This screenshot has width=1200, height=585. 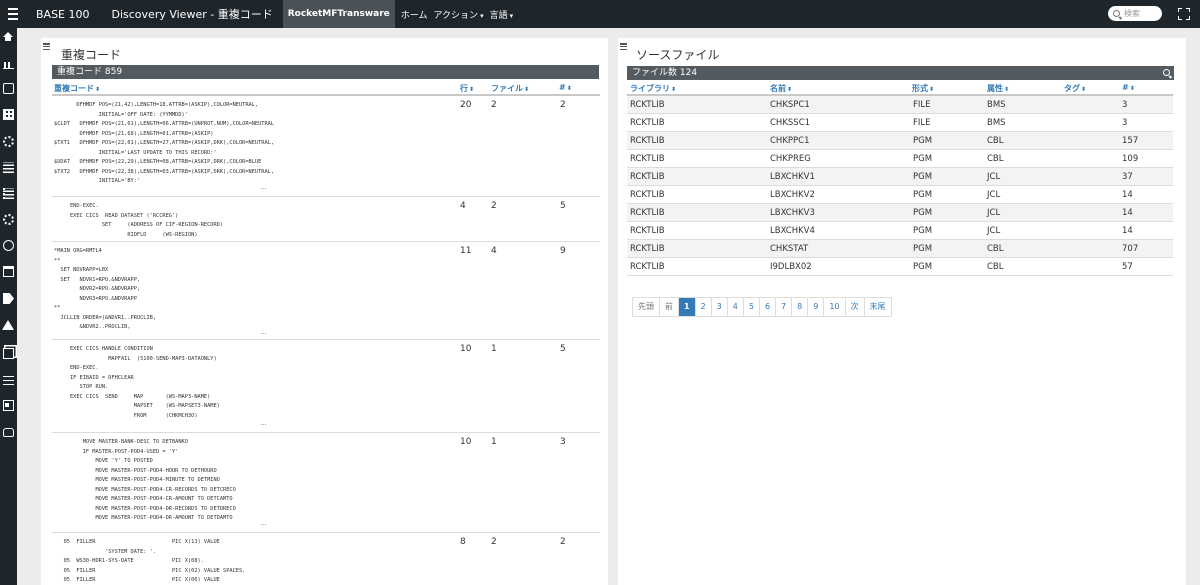 I want to click on table-row: RCKTLIB LBXCHKV4 PGM JCL 14, so click(x=900, y=231).